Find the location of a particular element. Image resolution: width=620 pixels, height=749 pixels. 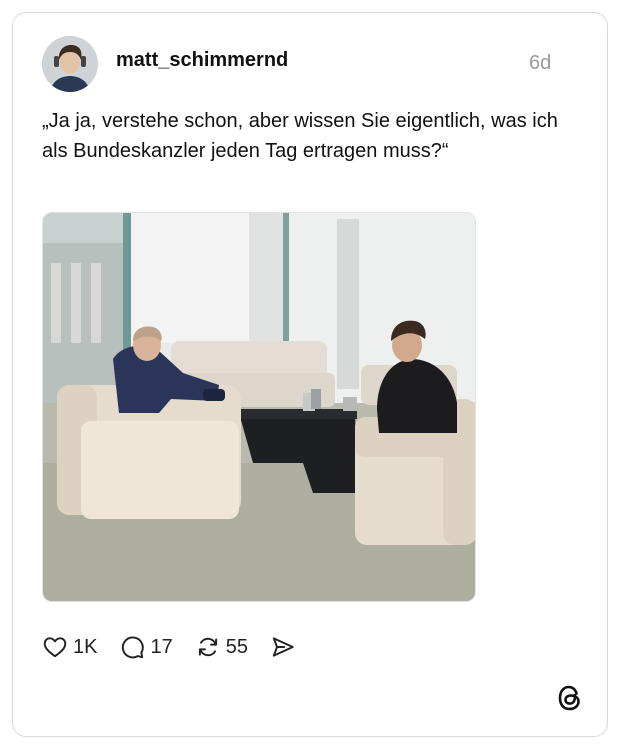

like-button: 1K is located at coordinates (69, 647).